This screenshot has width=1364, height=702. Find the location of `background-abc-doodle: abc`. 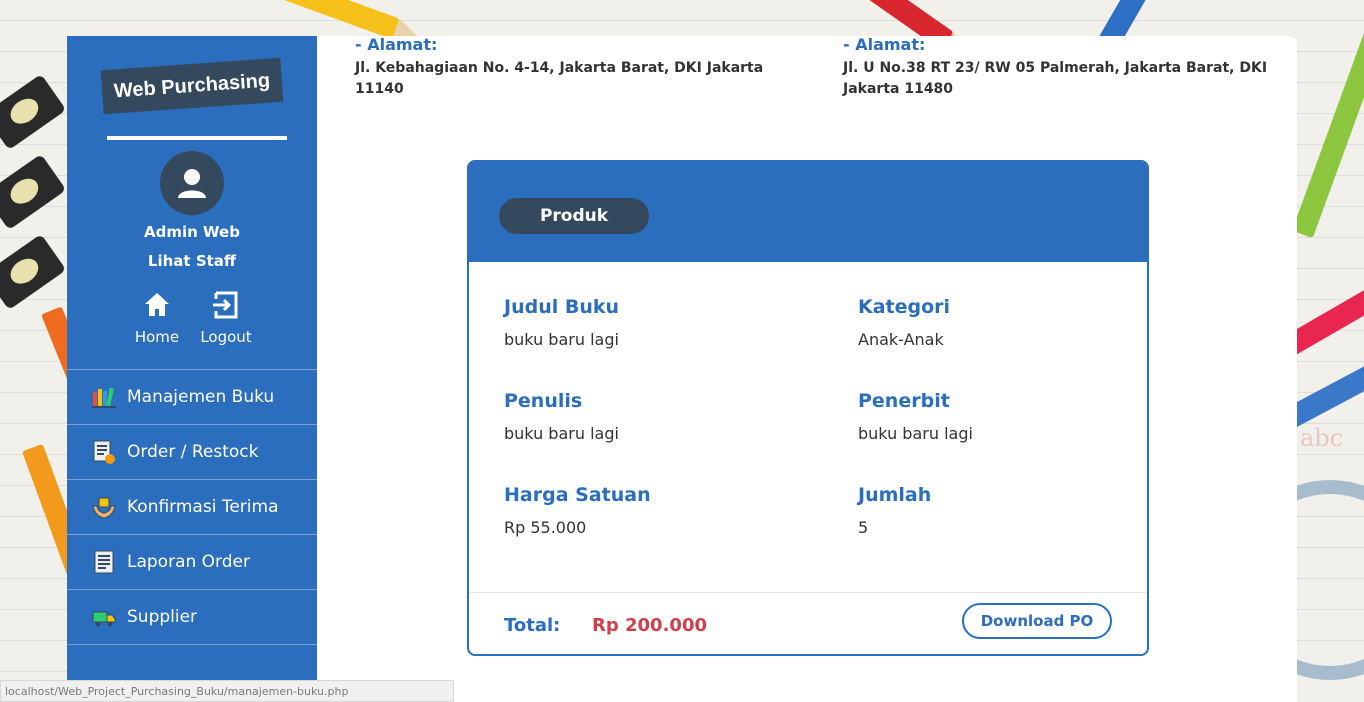

background-abc-doodle: abc is located at coordinates (1322, 438).